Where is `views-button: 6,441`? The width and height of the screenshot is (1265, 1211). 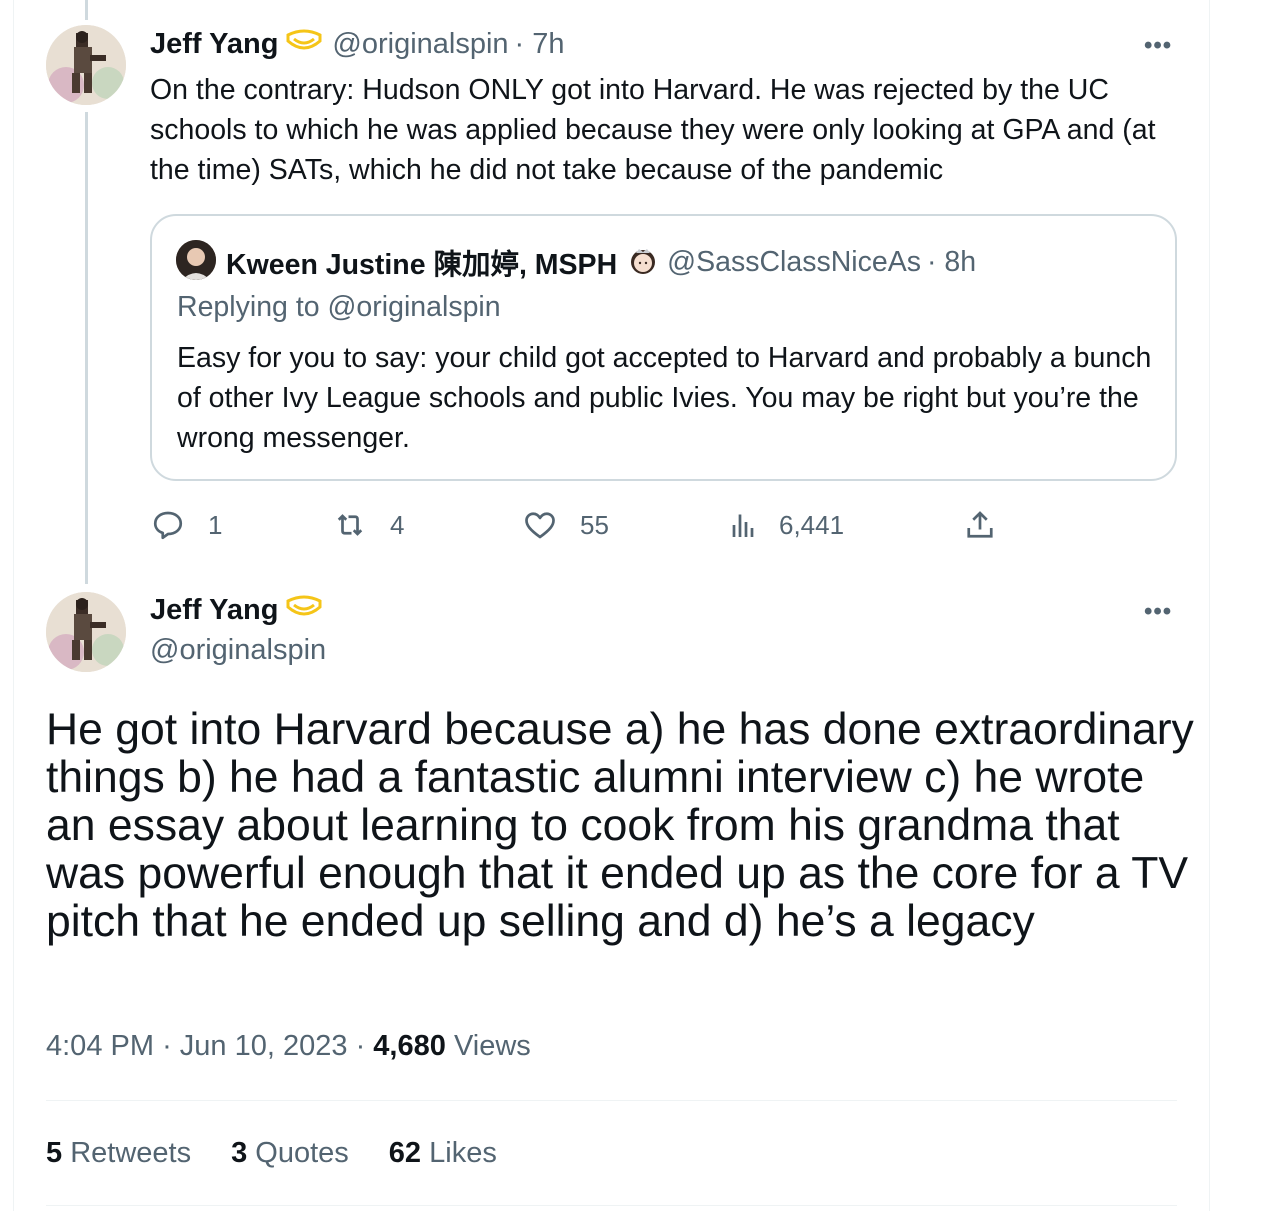 views-button: 6,441 is located at coordinates (784, 525).